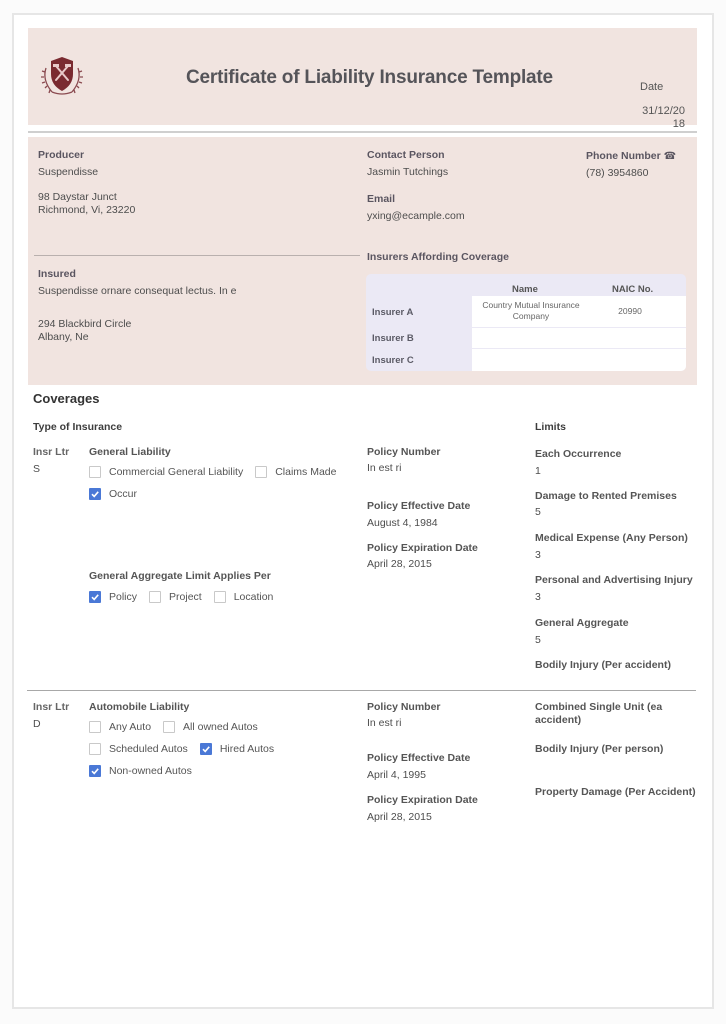  What do you see at coordinates (130, 452) in the screenshot?
I see `general-liability-title: General Liability` at bounding box center [130, 452].